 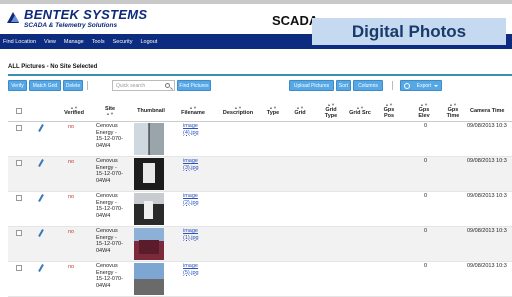 I want to click on columns-button: Columns, so click(x=368, y=85).